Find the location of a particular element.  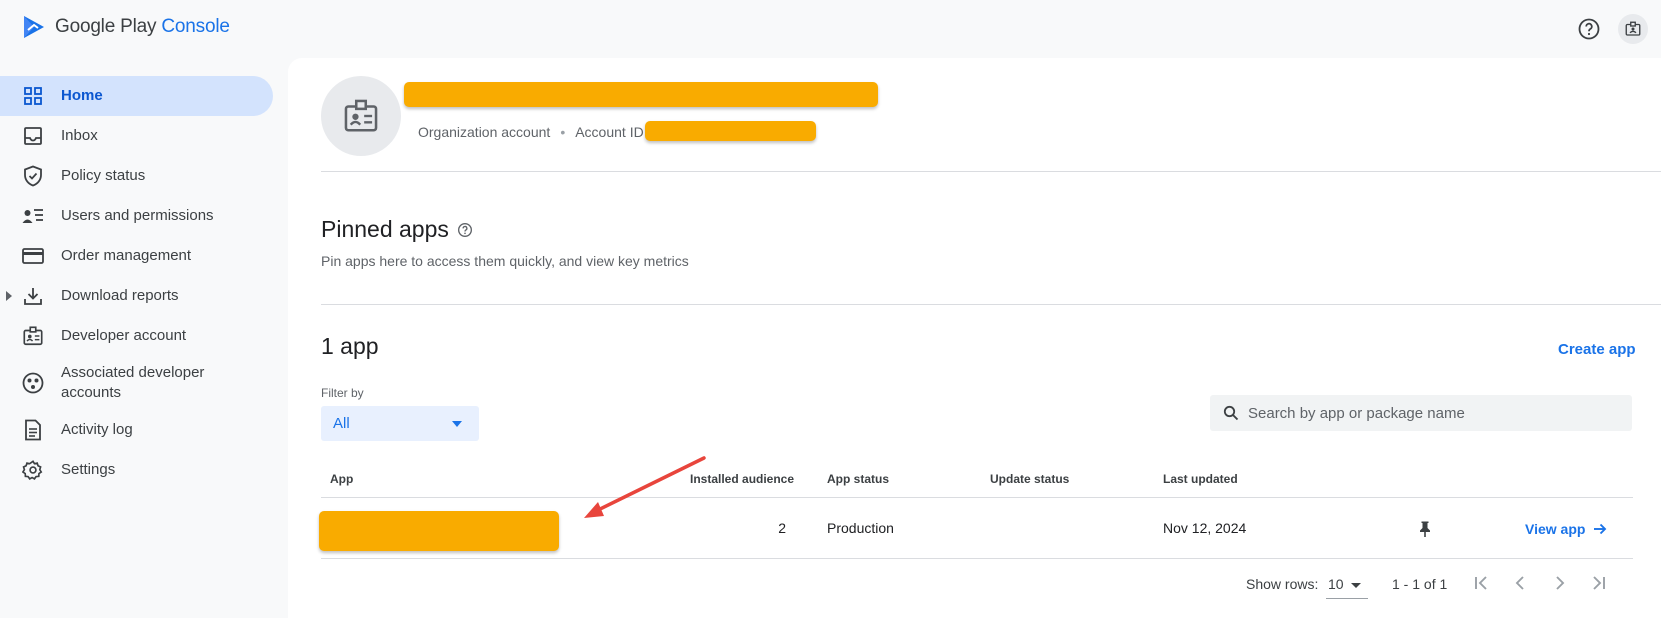

account-meta: Organization account • Account ID is located at coordinates (531, 132).